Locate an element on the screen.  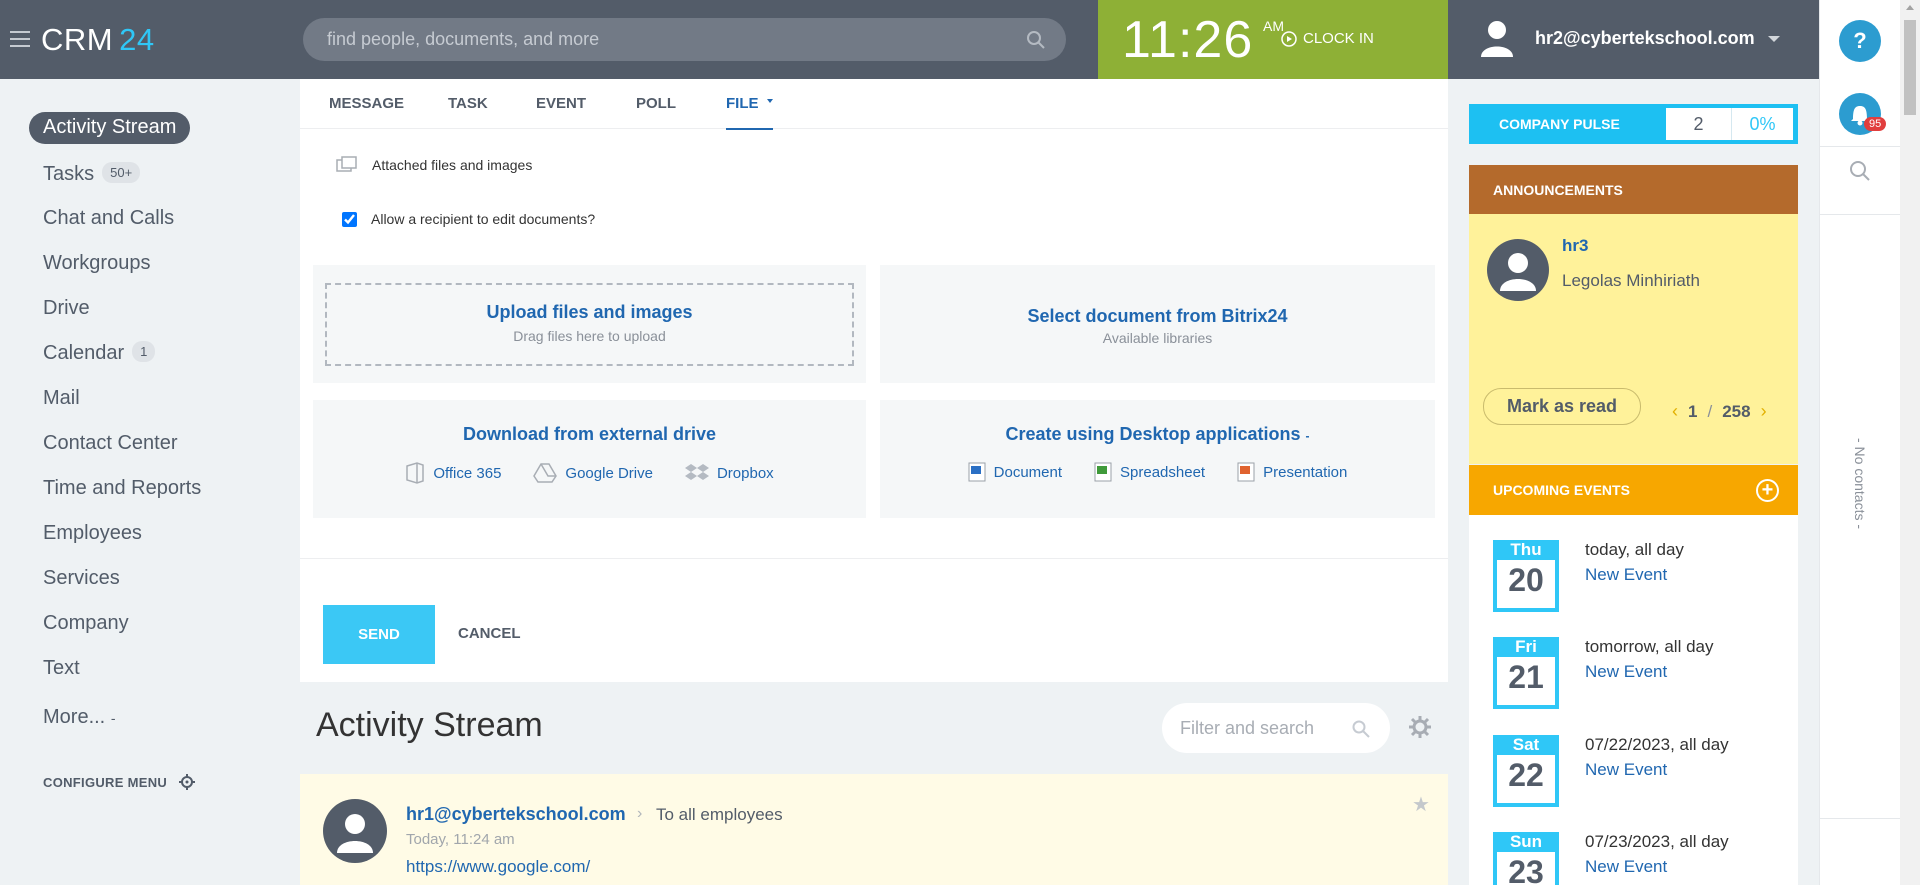
logo-text: CRM is located at coordinates (77, 39).